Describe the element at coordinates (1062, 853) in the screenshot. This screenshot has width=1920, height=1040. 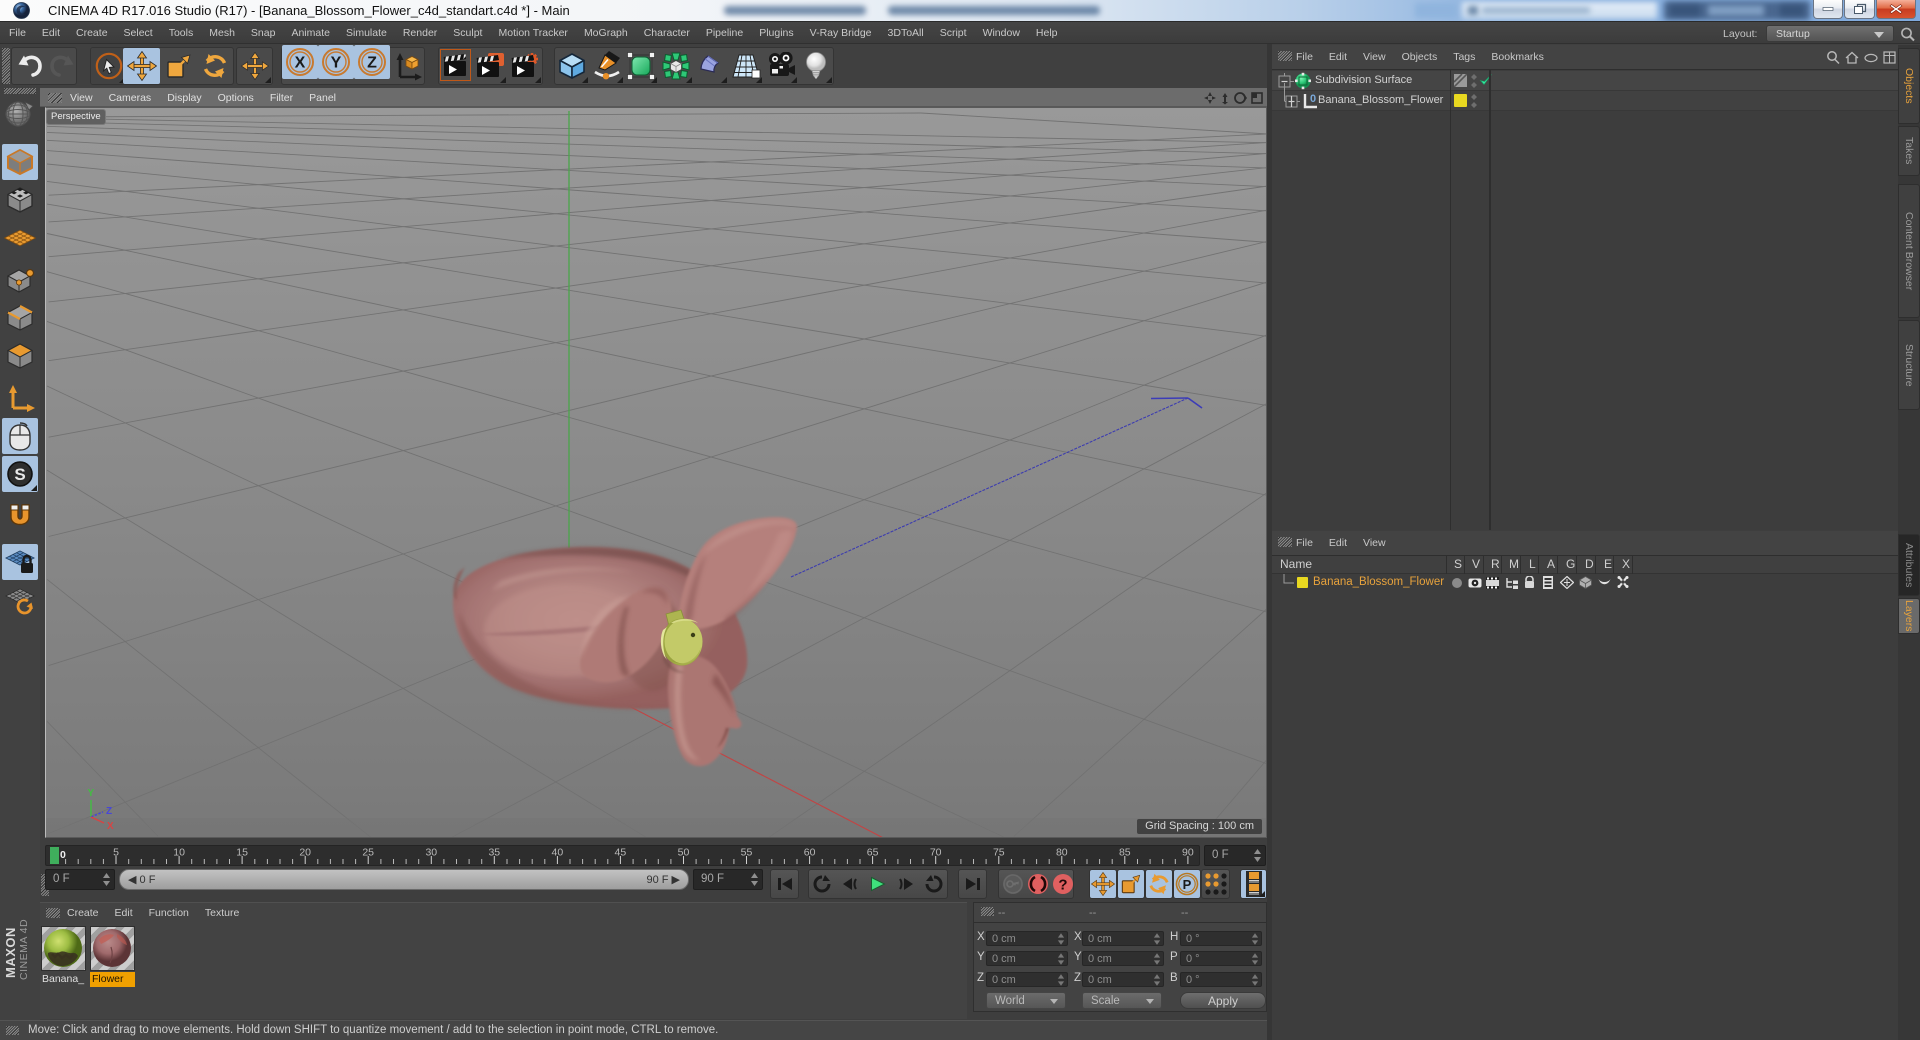
I see `svg-text: 80` at that location.